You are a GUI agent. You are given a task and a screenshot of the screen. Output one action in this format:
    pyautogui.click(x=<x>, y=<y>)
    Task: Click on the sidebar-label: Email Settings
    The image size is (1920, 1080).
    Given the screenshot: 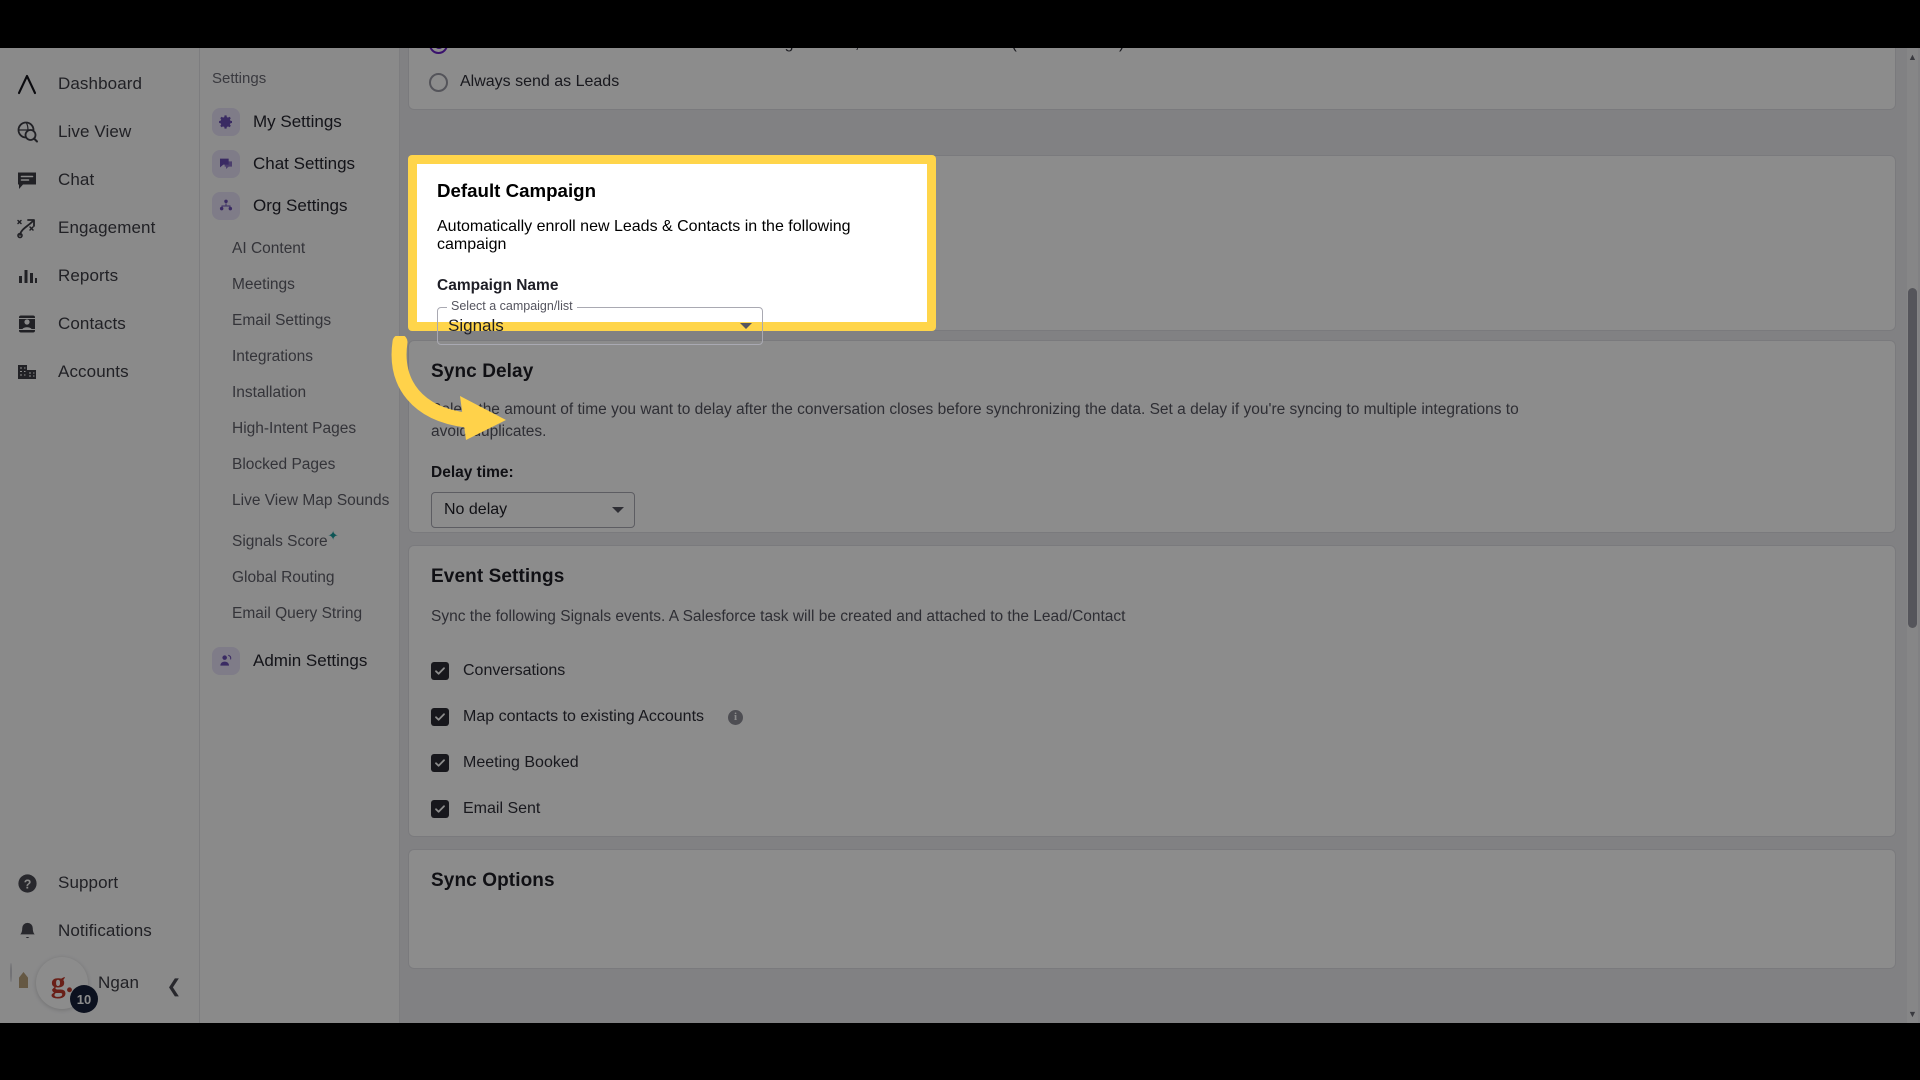 What is the action you would take?
    pyautogui.click(x=282, y=320)
    